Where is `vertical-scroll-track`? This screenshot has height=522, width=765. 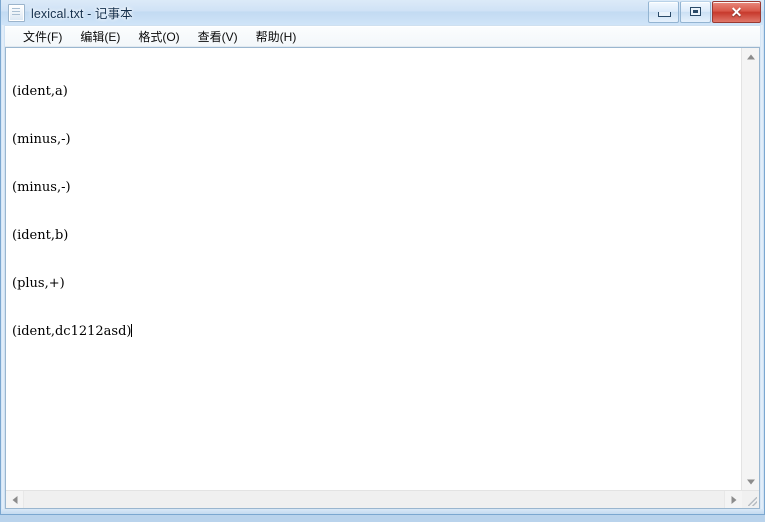
vertical-scroll-track is located at coordinates (750, 269).